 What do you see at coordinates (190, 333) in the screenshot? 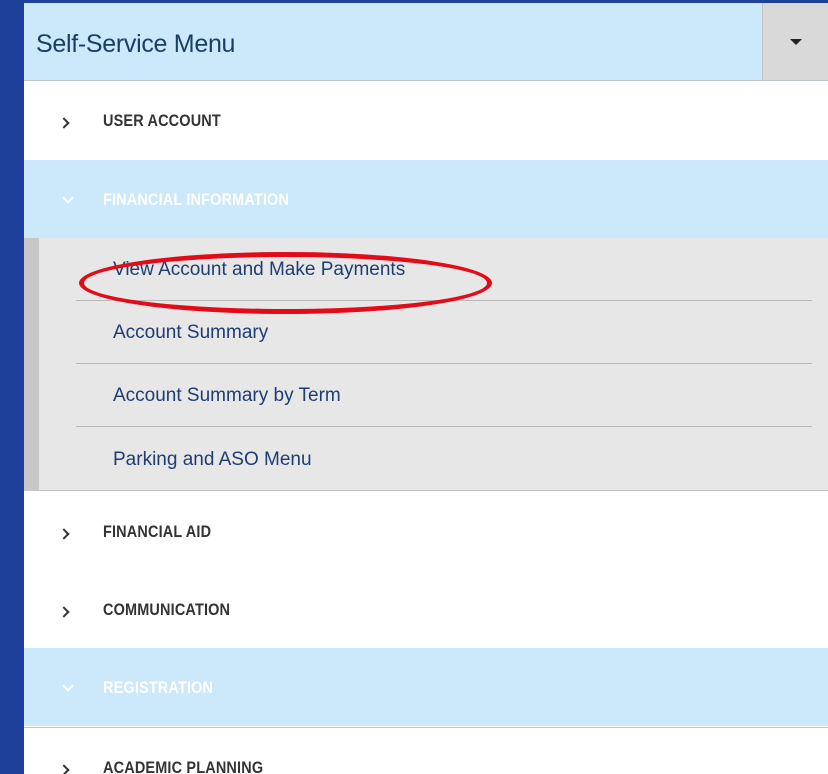
I see `submenu-item-account-summary: Account Summary` at bounding box center [190, 333].